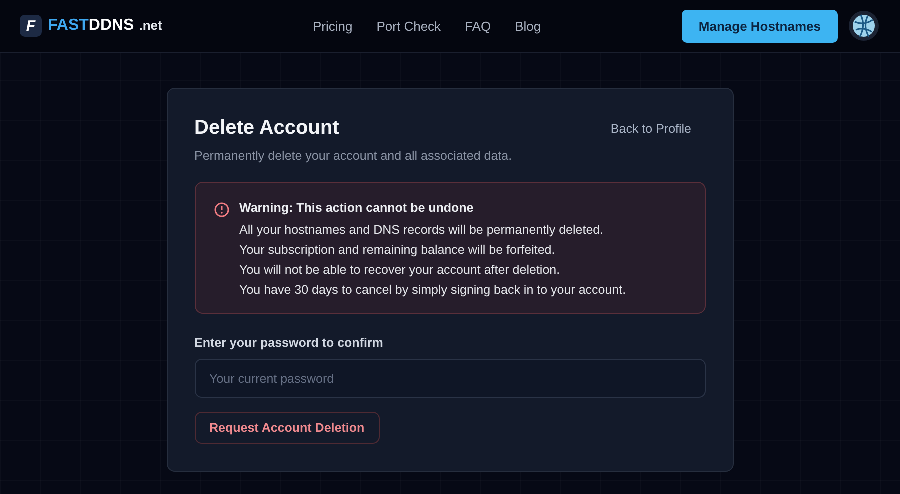 This screenshot has height=494, width=900. Describe the element at coordinates (287, 428) in the screenshot. I see `request-deletion-button: Request Account Deletion` at that location.